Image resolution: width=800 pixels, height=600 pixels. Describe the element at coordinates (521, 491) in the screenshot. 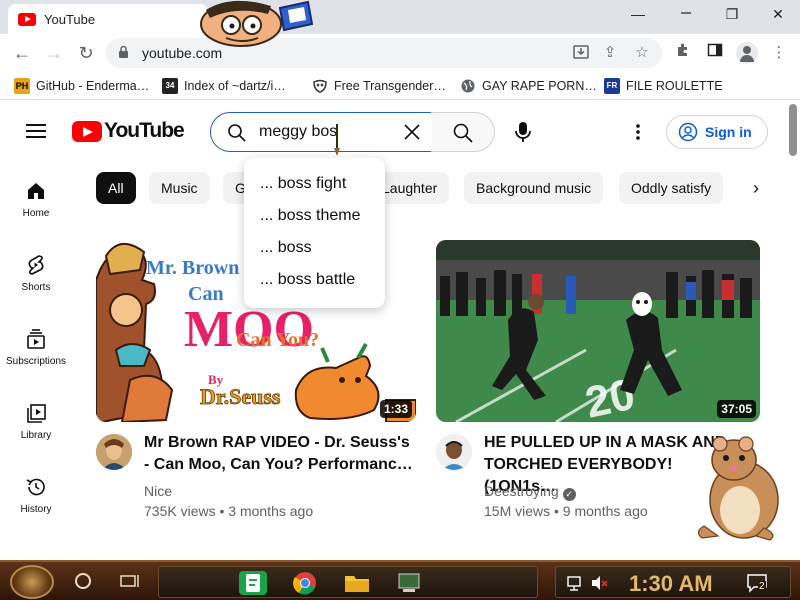

I see `channel-name: Deestroying` at that location.